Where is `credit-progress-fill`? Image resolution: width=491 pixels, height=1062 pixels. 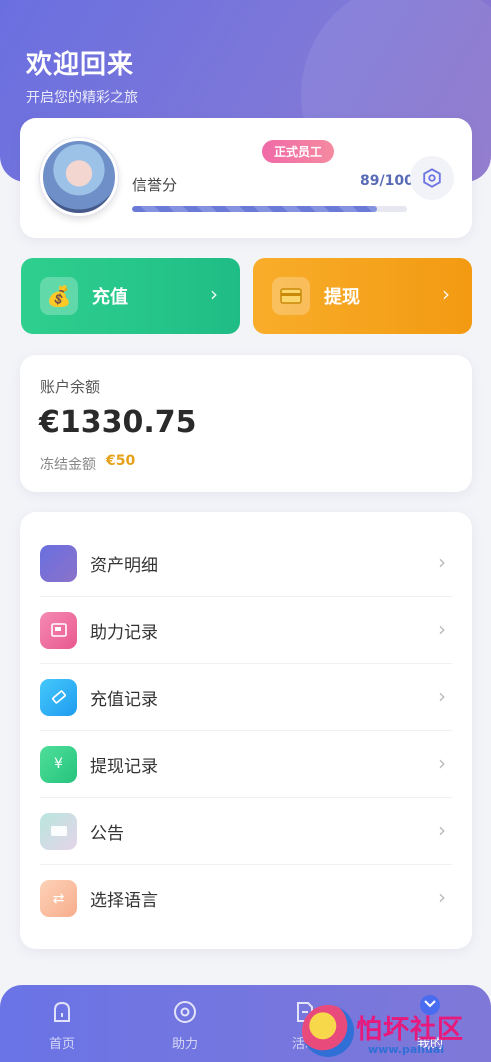
credit-progress-fill is located at coordinates (254, 209).